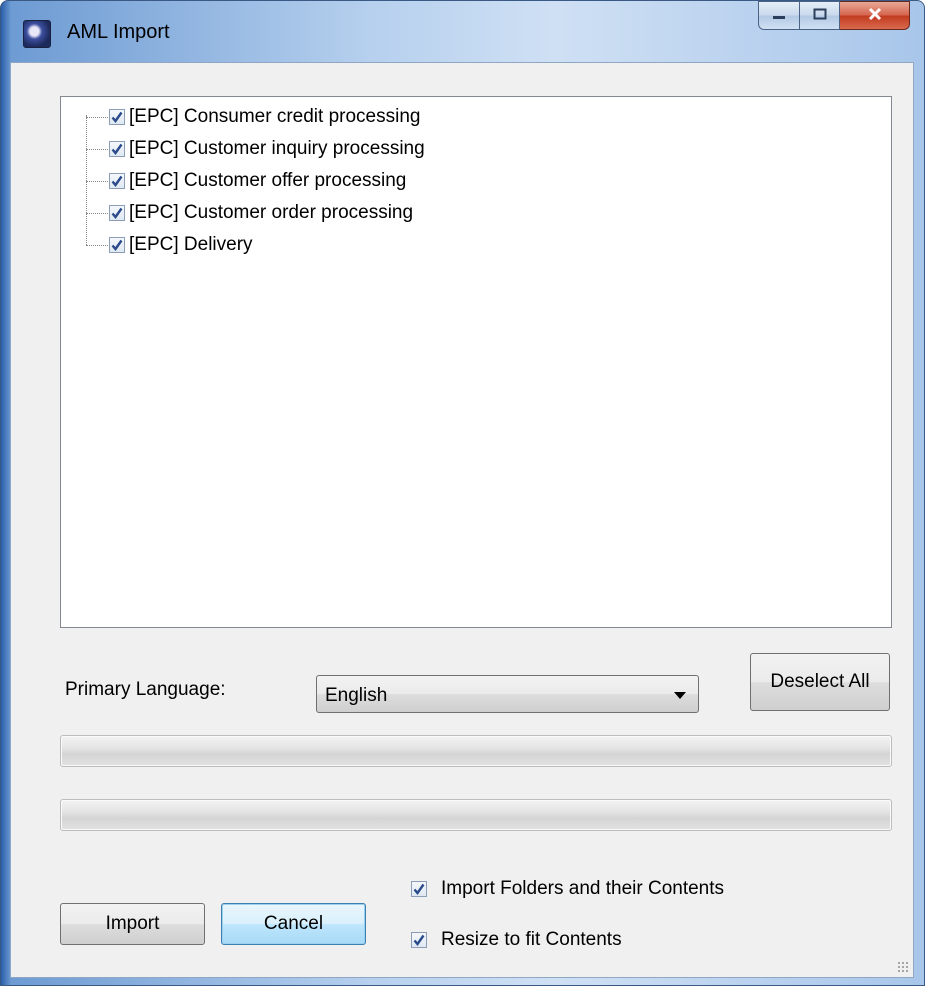 The image size is (925, 986). What do you see at coordinates (680, 695) in the screenshot?
I see `chevron-down-icon` at bounding box center [680, 695].